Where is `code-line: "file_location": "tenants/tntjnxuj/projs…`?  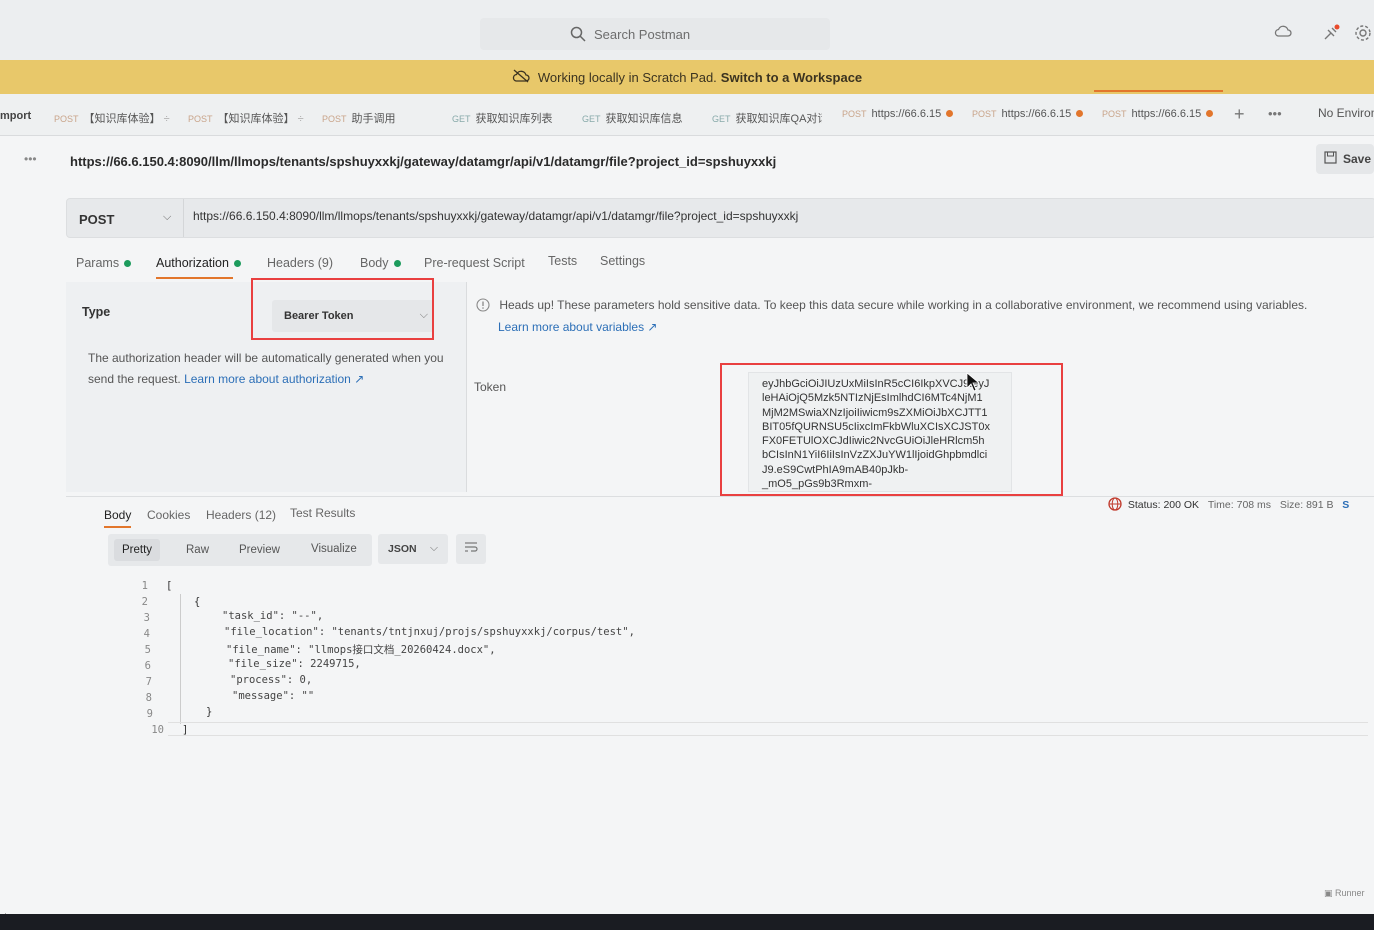 code-line: "file_location": "tenants/tntjnxuj/projs… is located at coordinates (429, 632).